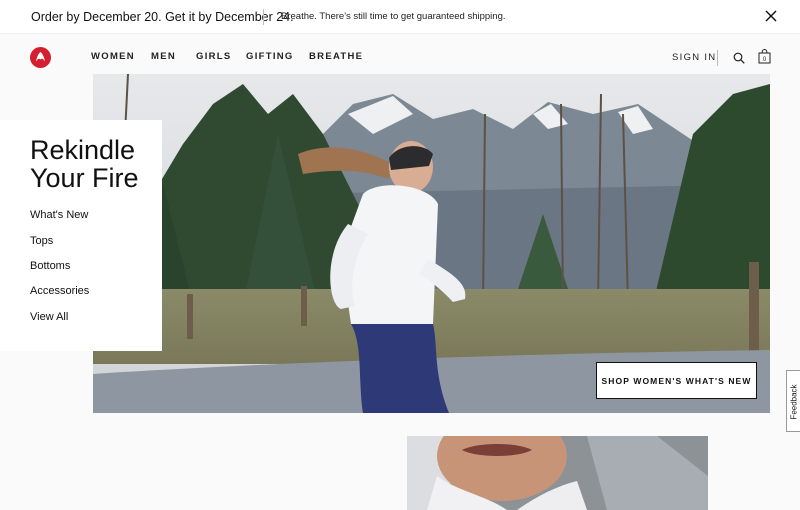  Describe the element at coordinates (557, 473) in the screenshot. I see `secondary-photo` at that location.